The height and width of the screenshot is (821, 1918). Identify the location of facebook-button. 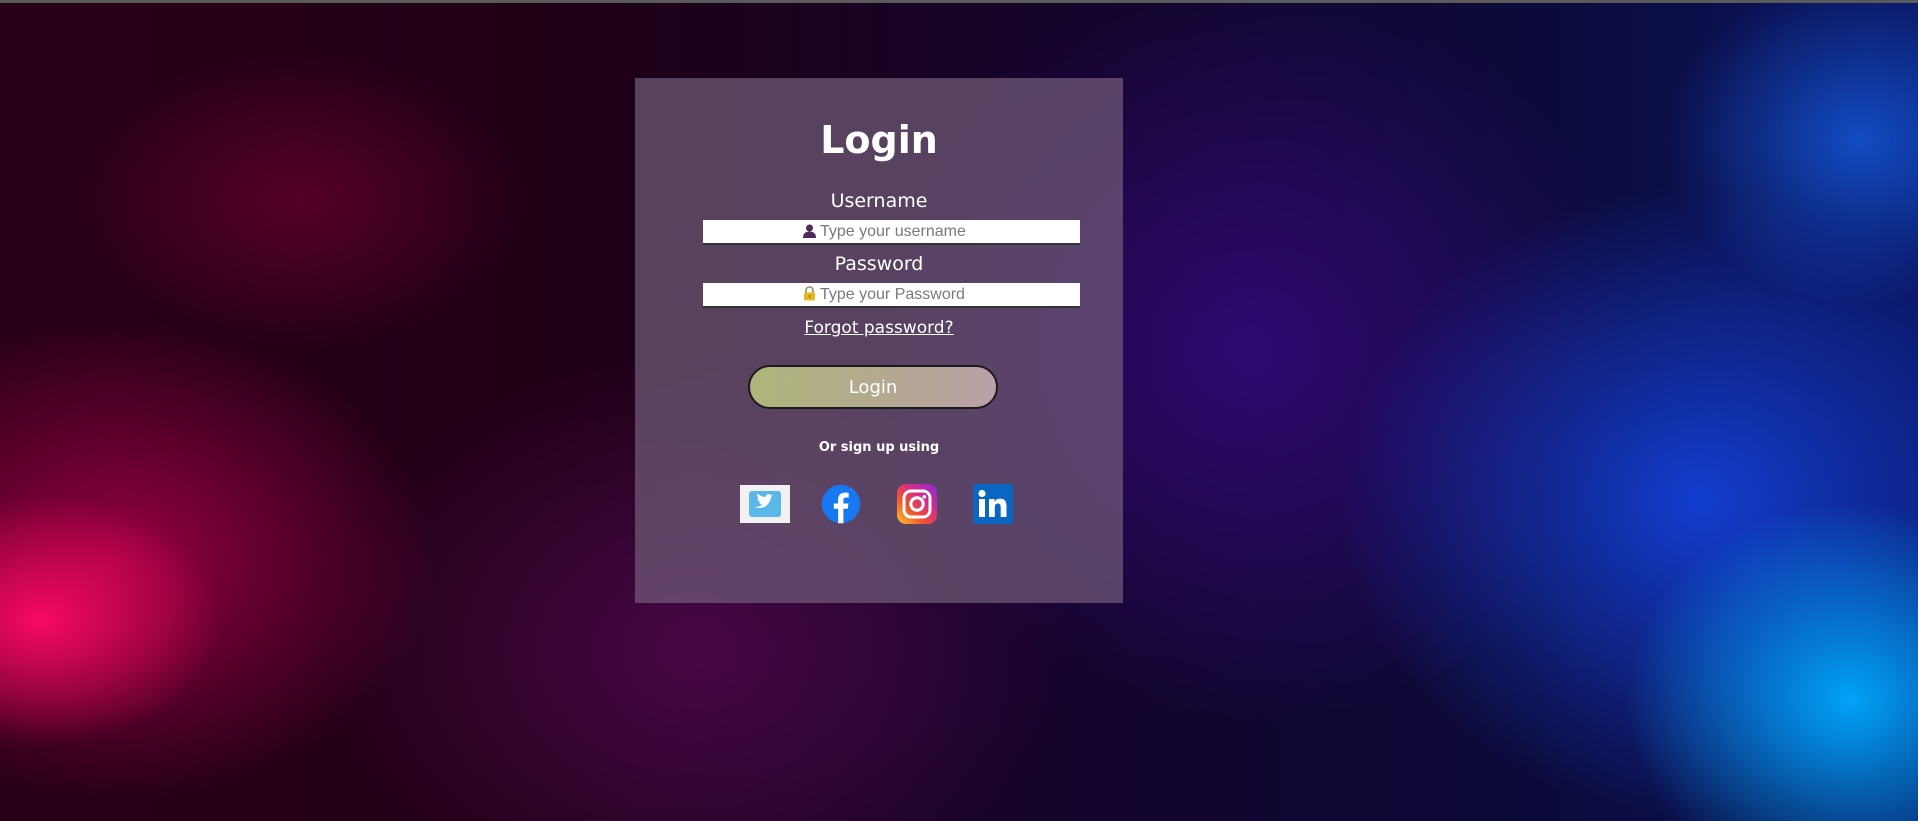
(841, 504).